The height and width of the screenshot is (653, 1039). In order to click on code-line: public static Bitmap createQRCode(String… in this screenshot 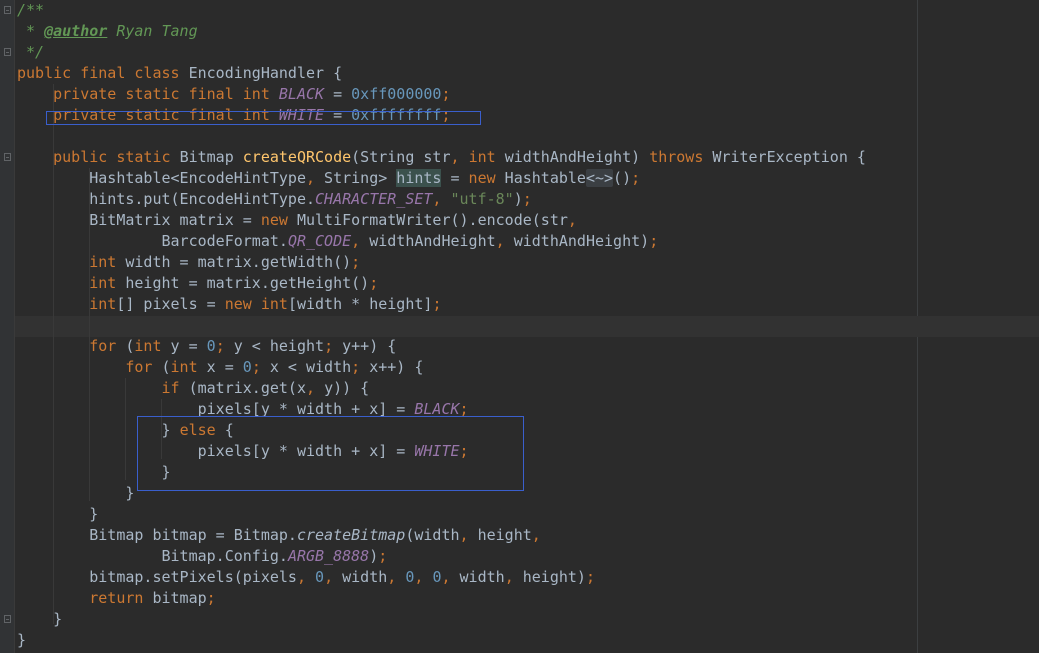, I will do `click(441, 157)`.